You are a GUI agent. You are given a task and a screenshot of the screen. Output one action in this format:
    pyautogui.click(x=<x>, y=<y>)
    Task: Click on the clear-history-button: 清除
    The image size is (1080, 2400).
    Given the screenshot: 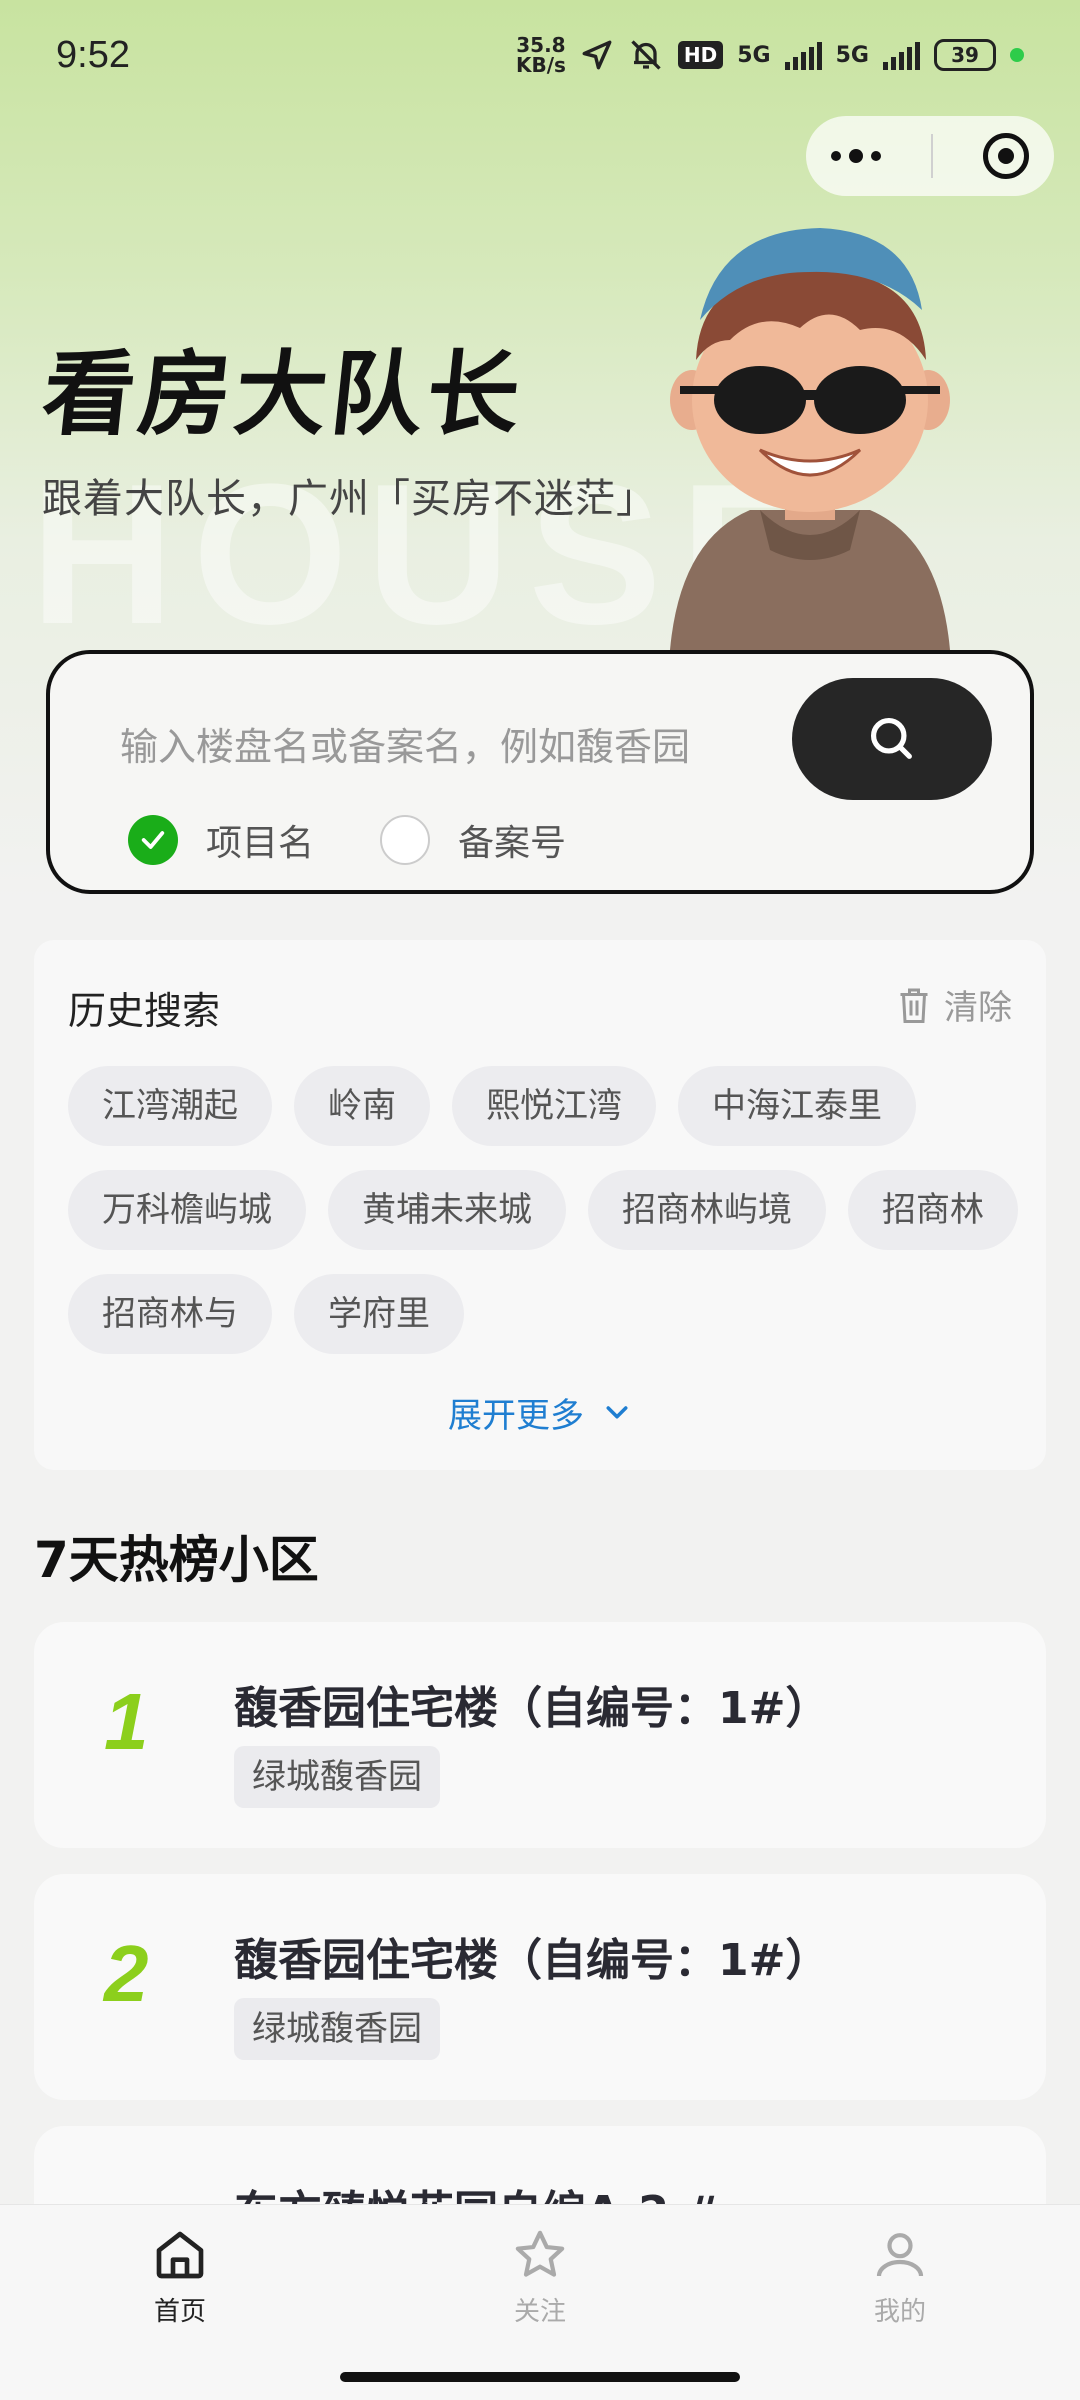 What is the action you would take?
    pyautogui.click(x=954, y=1004)
    